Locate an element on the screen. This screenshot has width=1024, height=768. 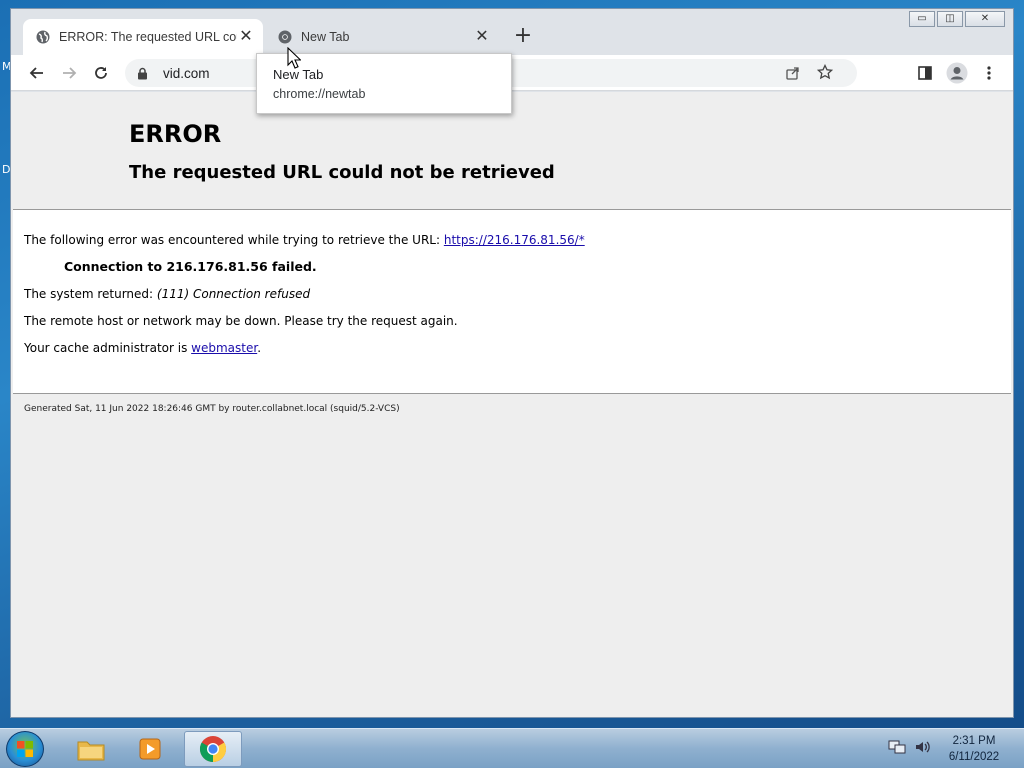
media-player-icon is located at coordinates (150, 749).